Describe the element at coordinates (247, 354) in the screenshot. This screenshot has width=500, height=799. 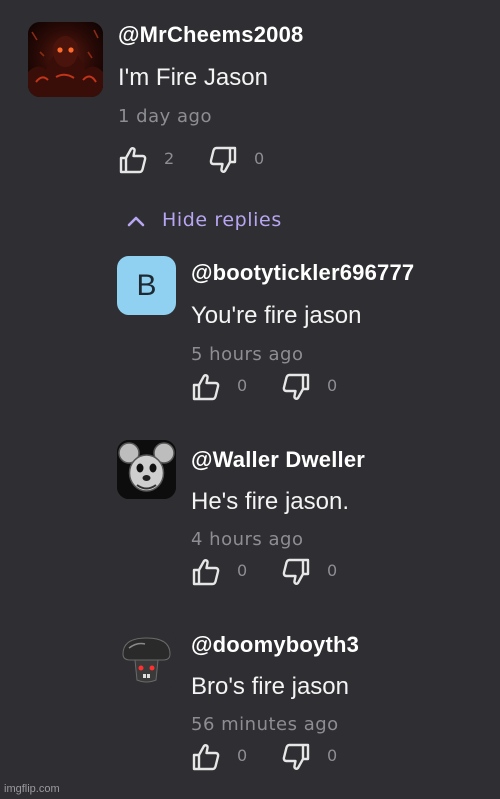
I see `reply-timestamp: 5 hours ago` at that location.